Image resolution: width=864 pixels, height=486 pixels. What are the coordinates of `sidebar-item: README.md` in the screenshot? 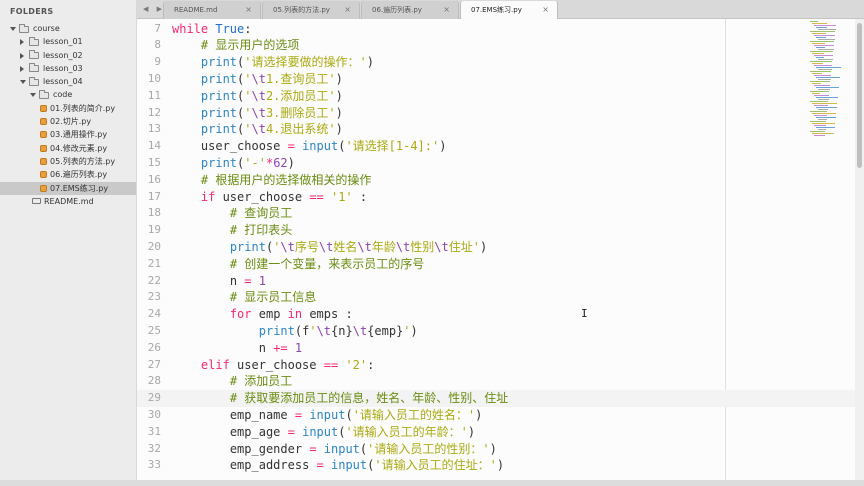 It's located at (68, 201).